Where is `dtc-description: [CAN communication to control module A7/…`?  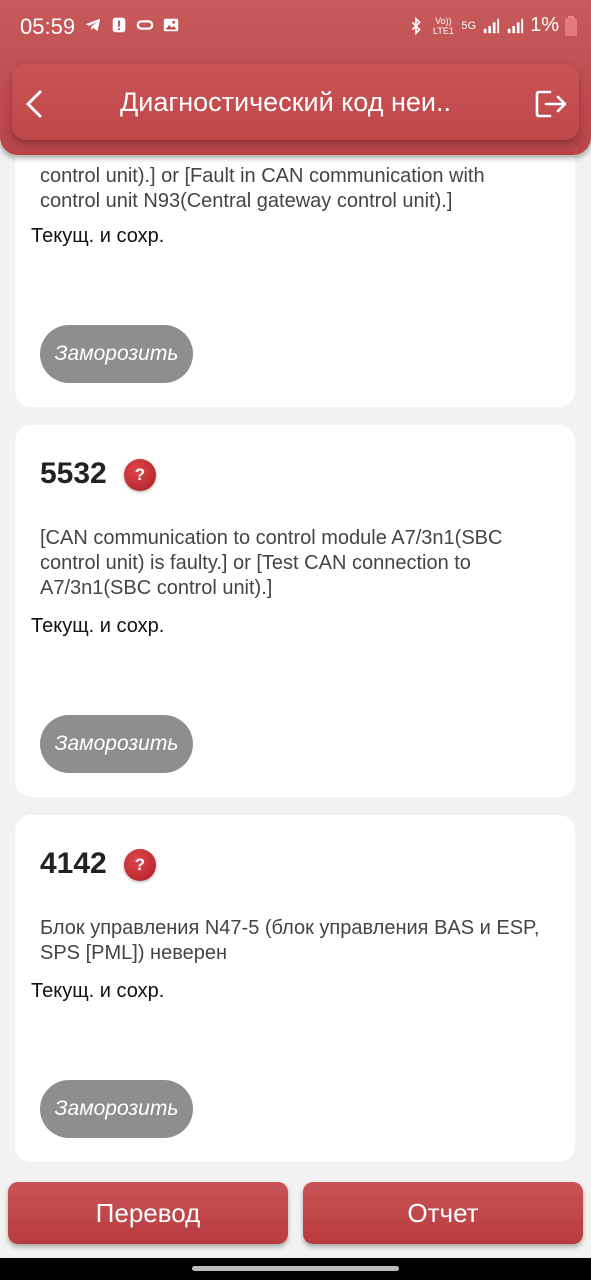
dtc-description: [CAN communication to control module A7/… is located at coordinates (271, 563).